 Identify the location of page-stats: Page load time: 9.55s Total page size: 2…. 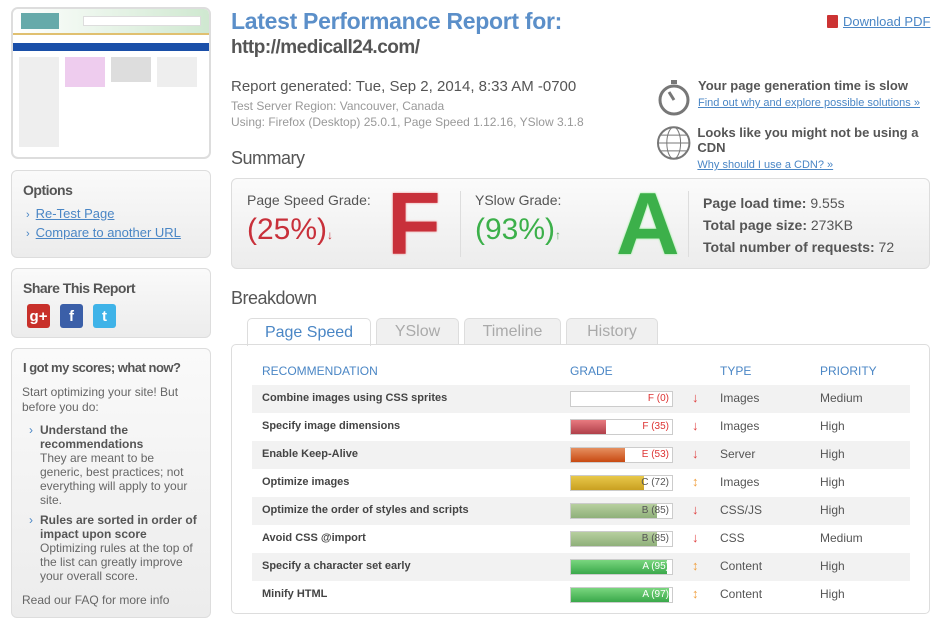
(799, 225).